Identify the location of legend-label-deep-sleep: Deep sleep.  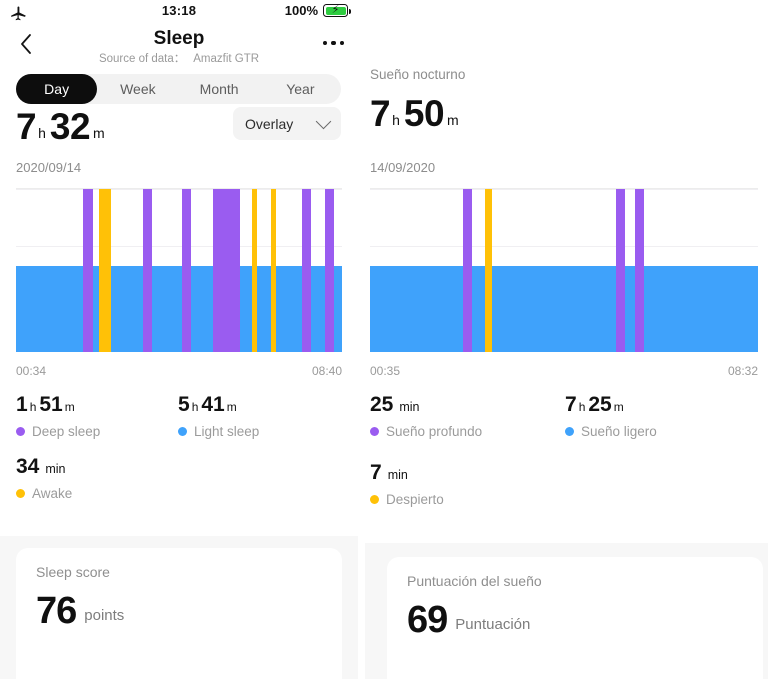
(66, 431).